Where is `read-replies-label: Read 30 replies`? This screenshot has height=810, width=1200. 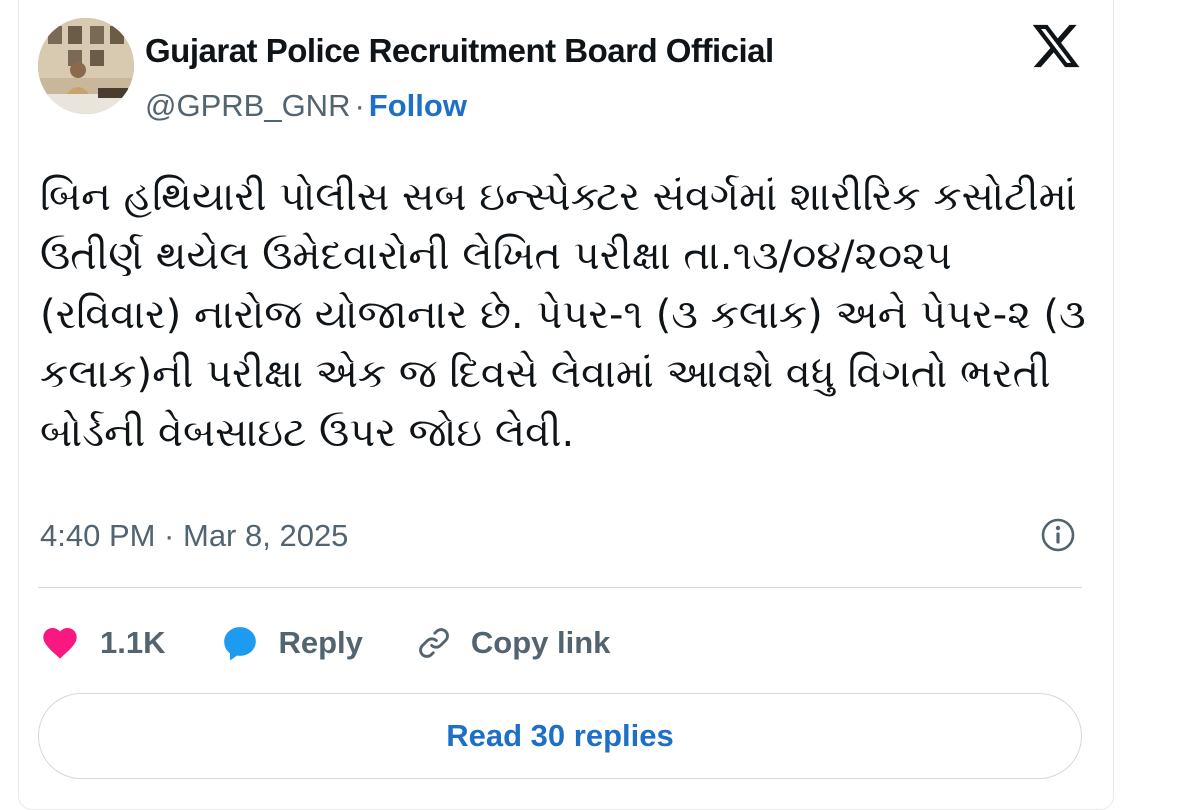
read-replies-label: Read 30 replies is located at coordinates (560, 735).